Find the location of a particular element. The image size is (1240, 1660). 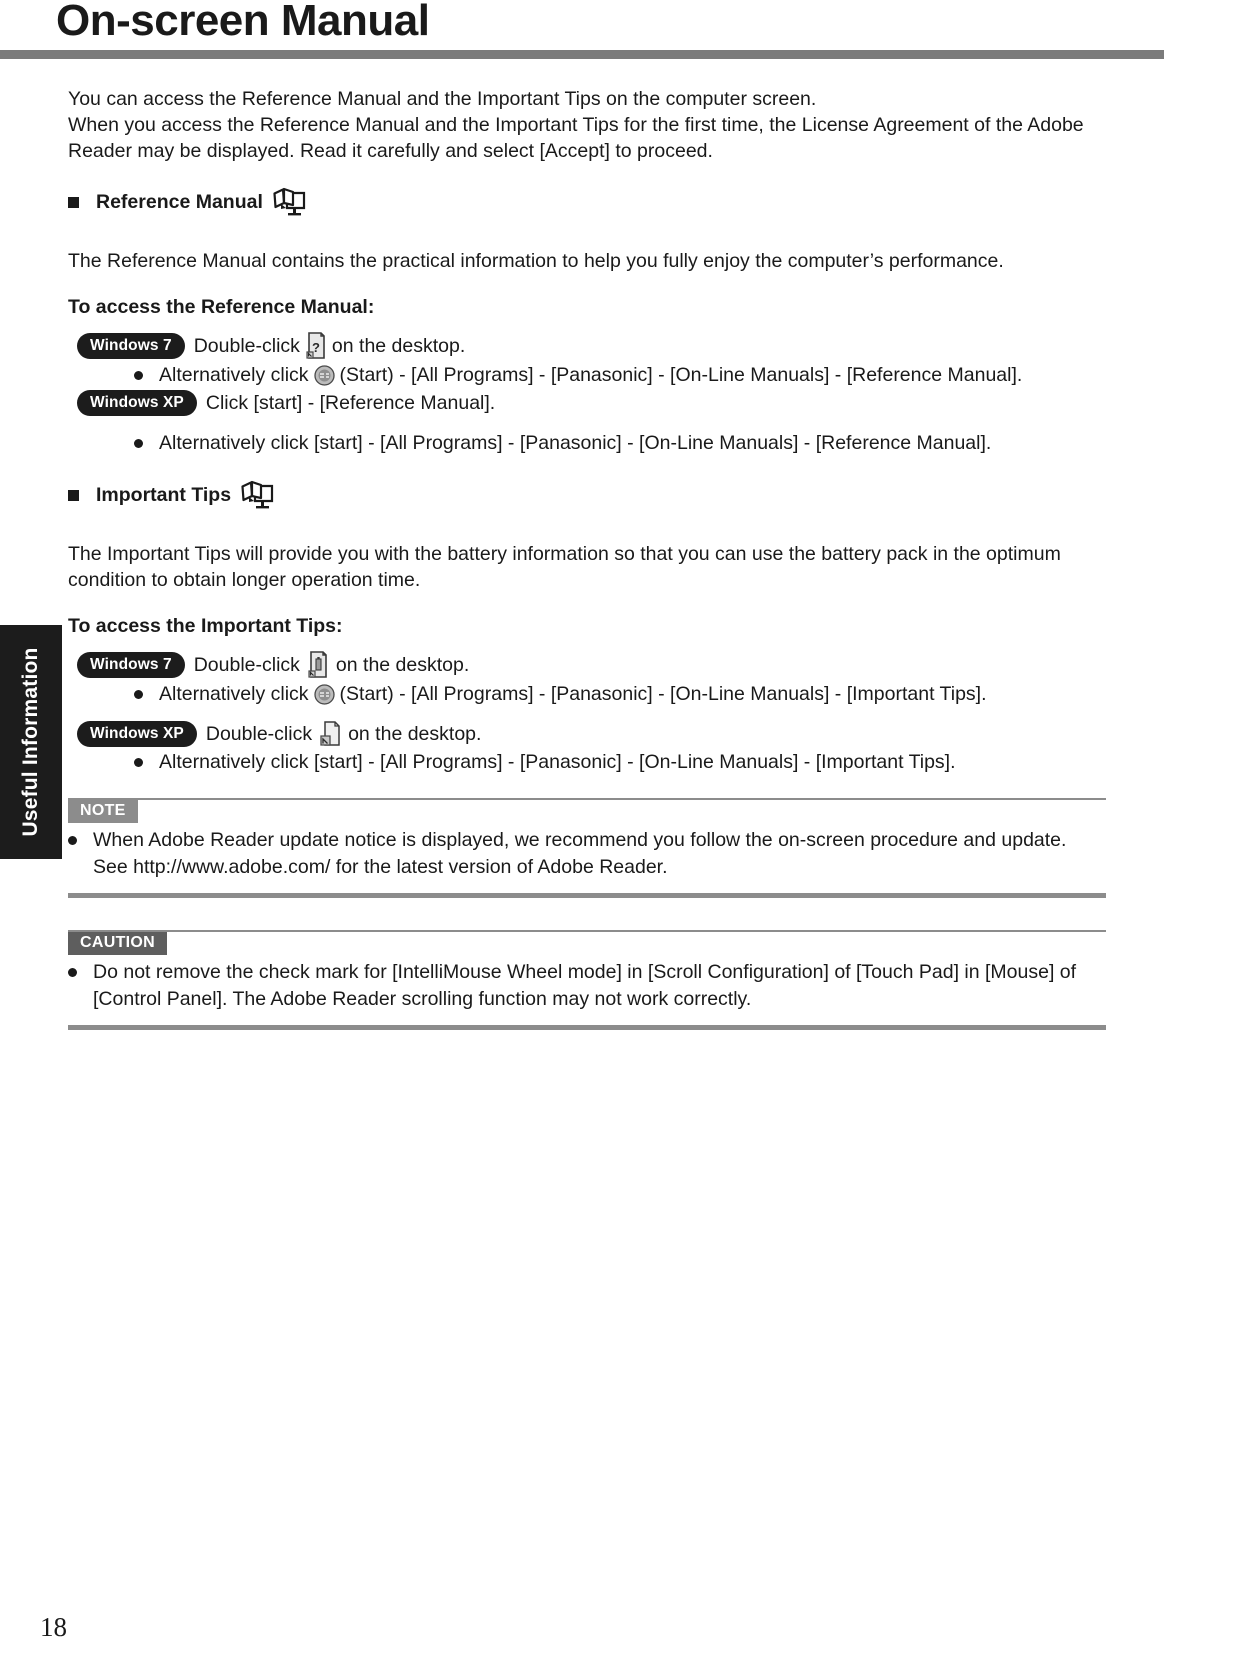

header-divider is located at coordinates (582, 54).